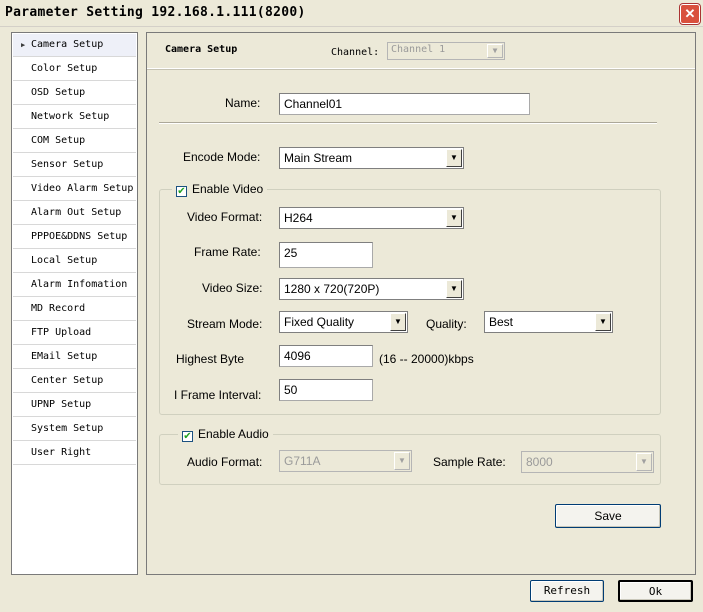 This screenshot has height=612, width=703. Describe the element at coordinates (61, 452) in the screenshot. I see `sidebar-item-label: User Right` at that location.